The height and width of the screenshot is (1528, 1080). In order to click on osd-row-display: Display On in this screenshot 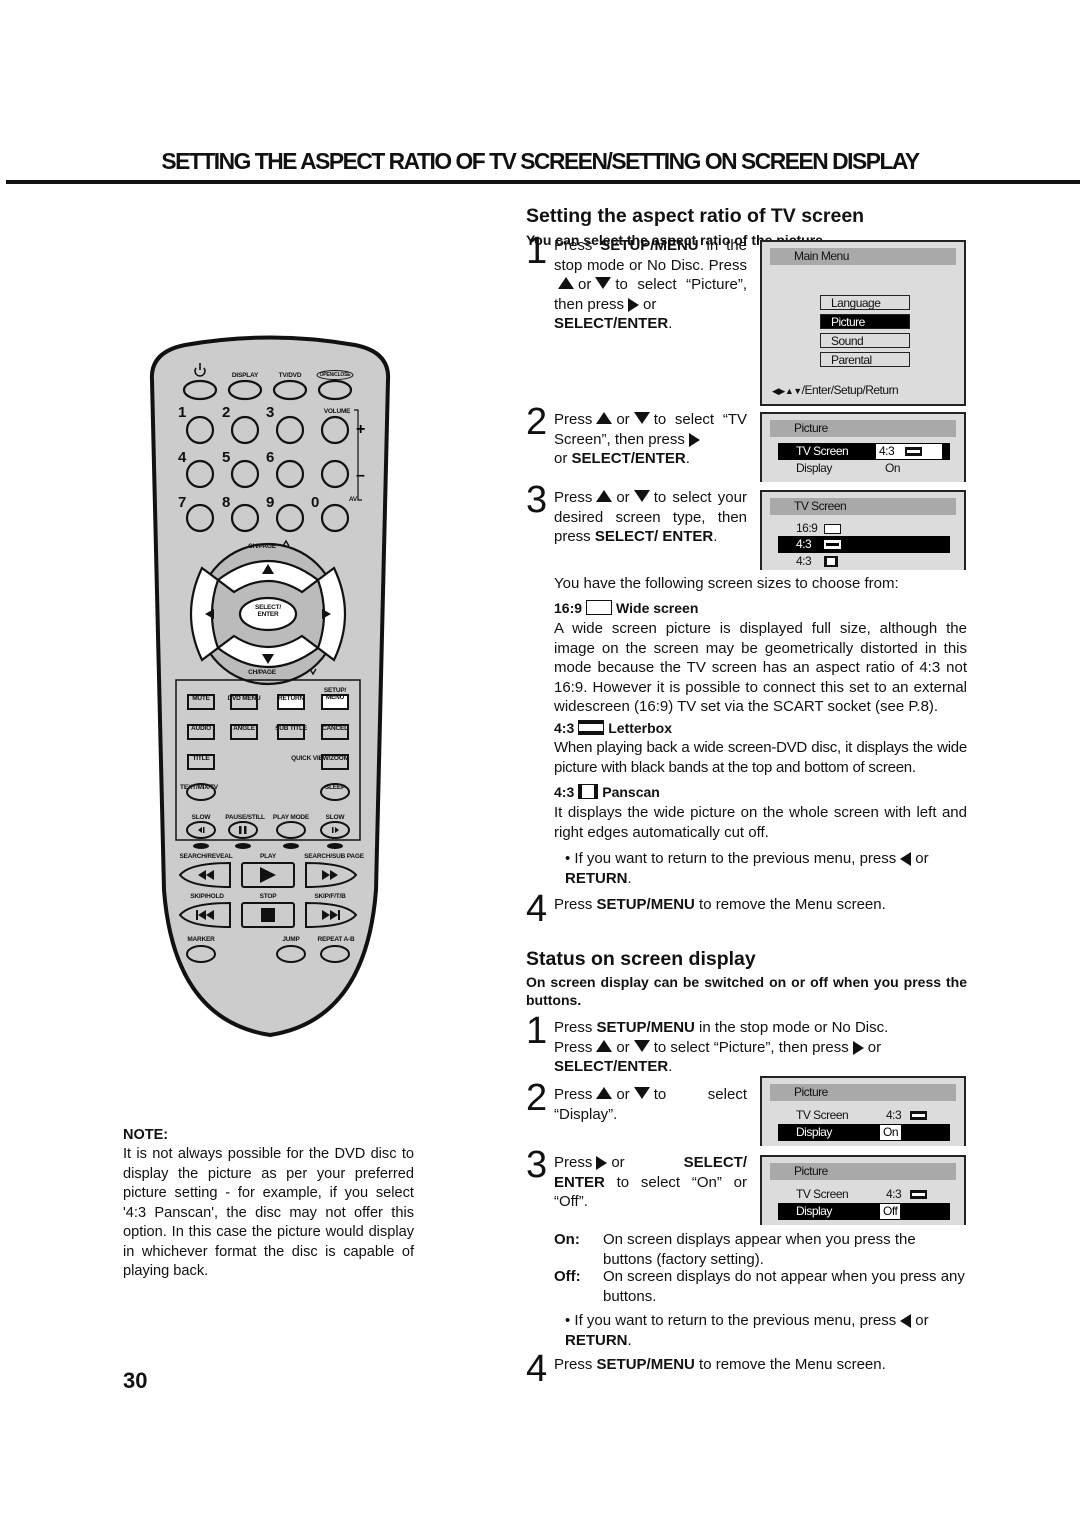, I will do `click(864, 1132)`.